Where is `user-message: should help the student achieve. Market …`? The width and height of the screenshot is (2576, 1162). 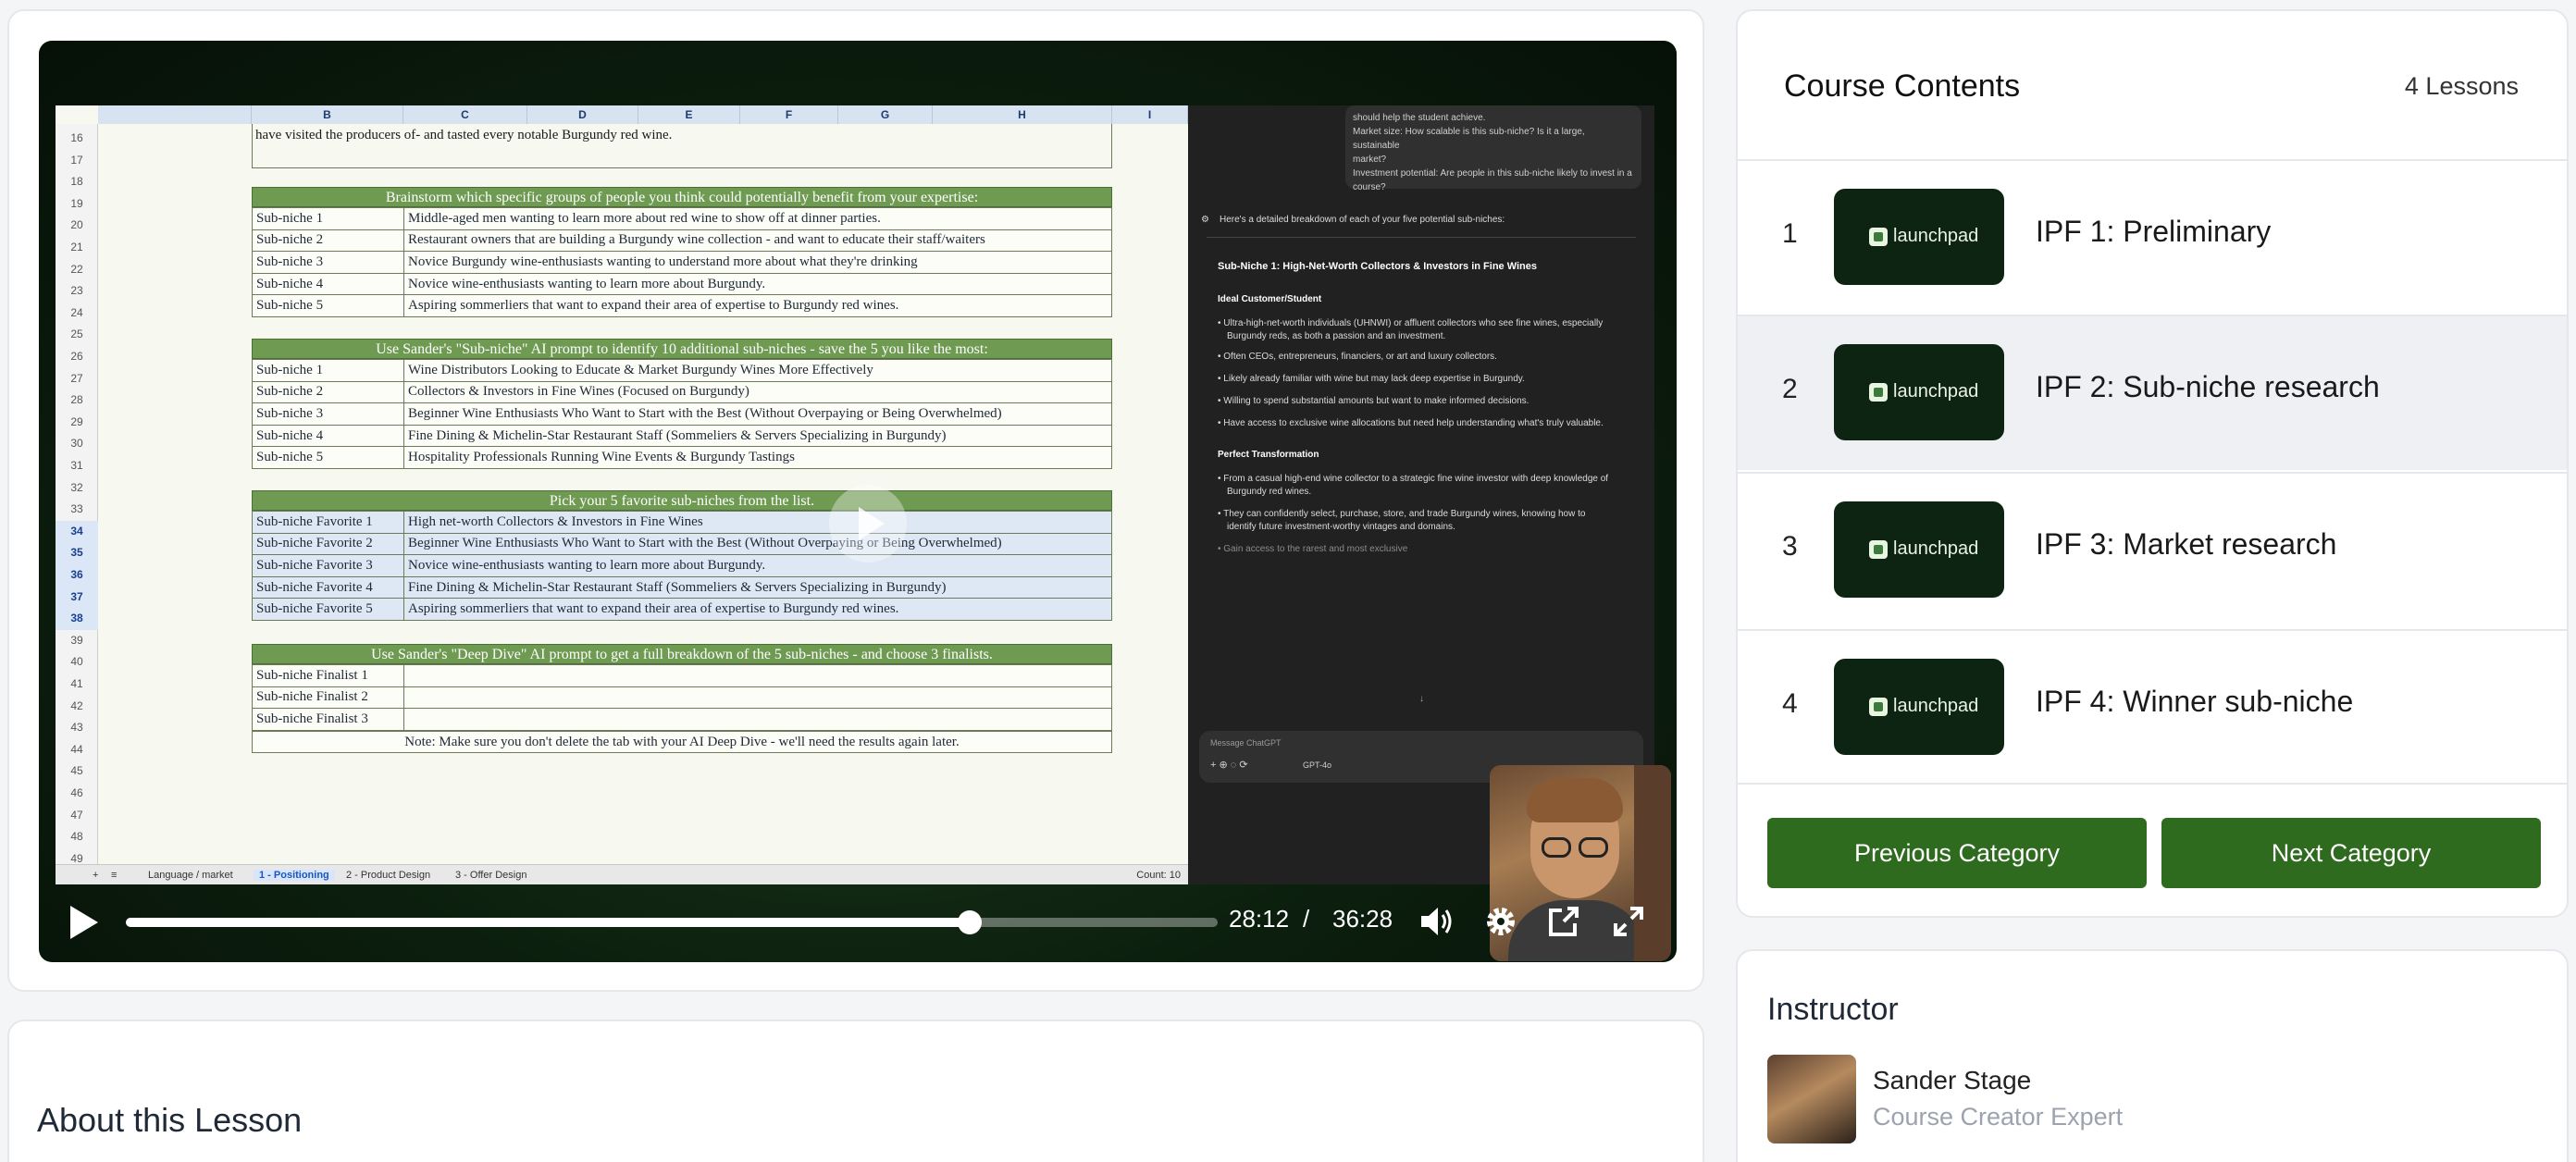
user-message: should help the student achieve. Market … is located at coordinates (1493, 148).